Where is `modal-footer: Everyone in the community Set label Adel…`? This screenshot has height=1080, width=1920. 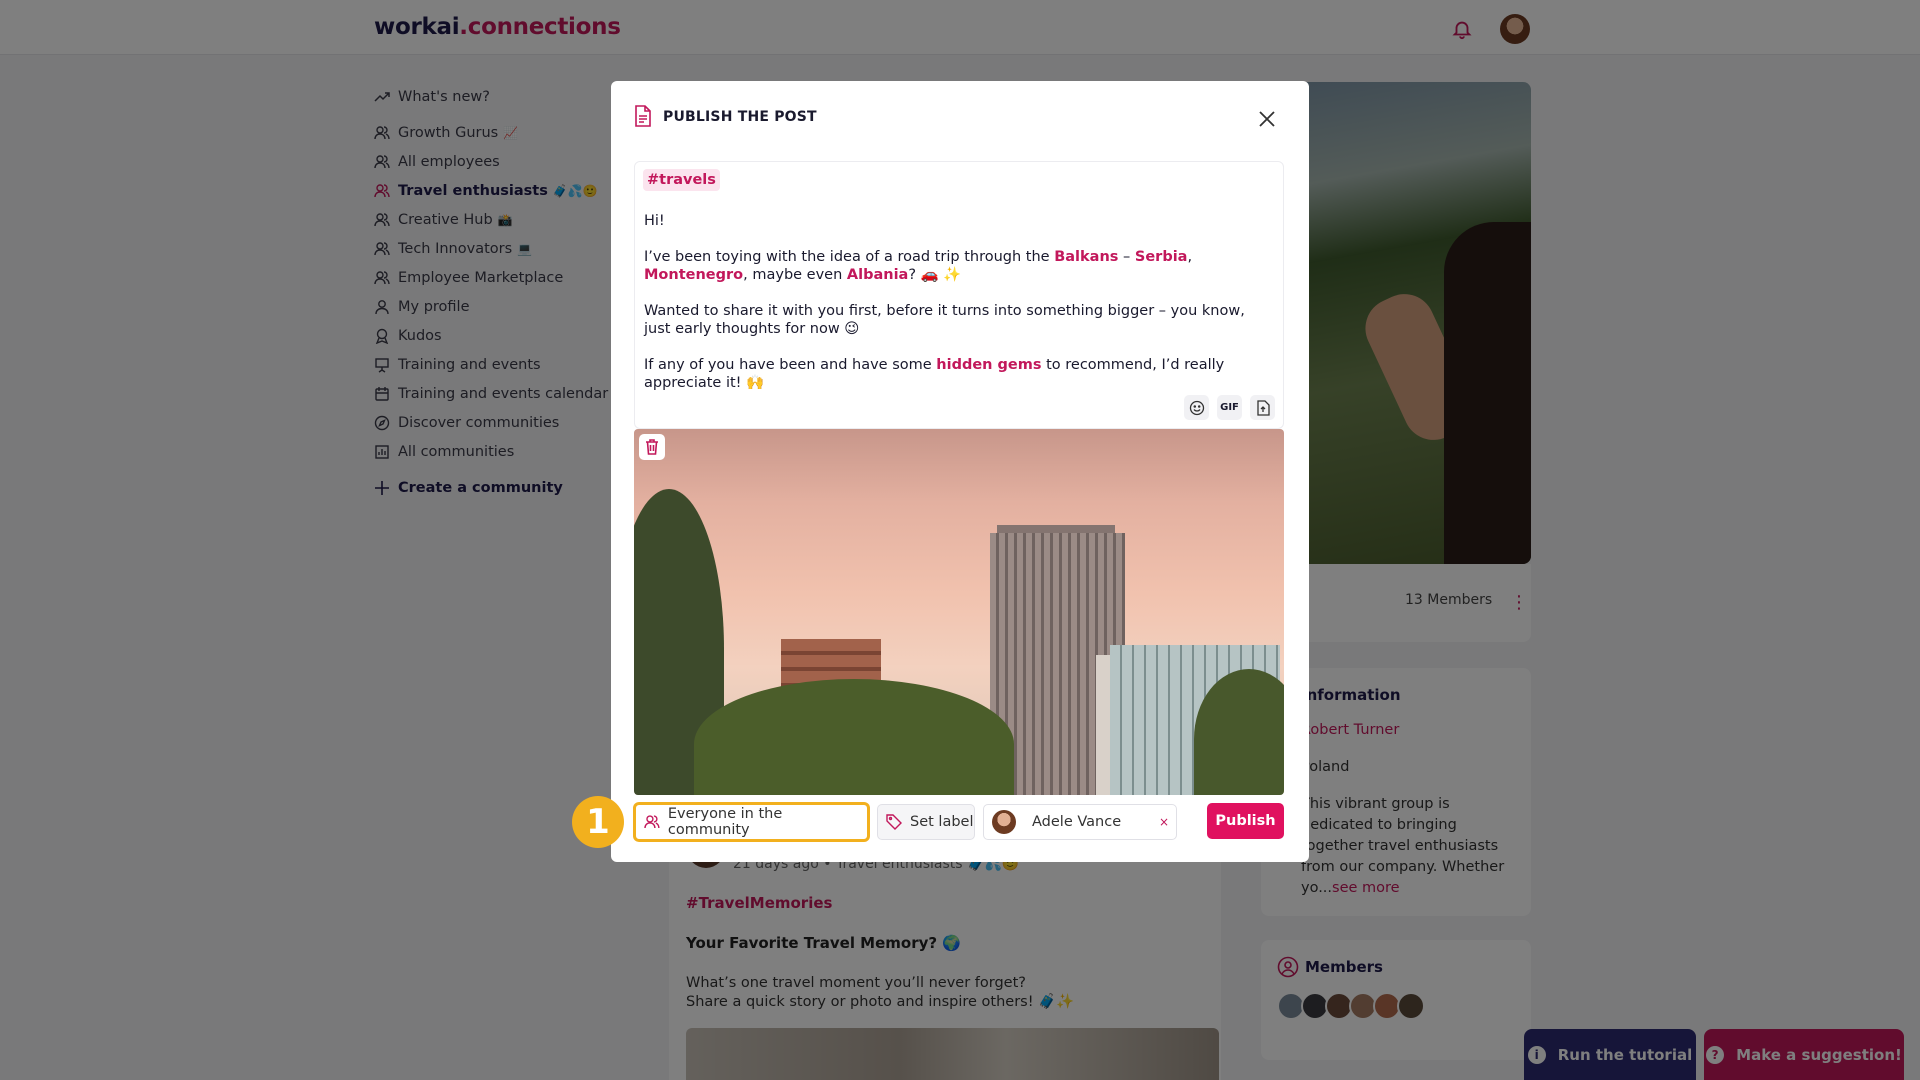 modal-footer: Everyone in the community Set label Adel… is located at coordinates (959, 824).